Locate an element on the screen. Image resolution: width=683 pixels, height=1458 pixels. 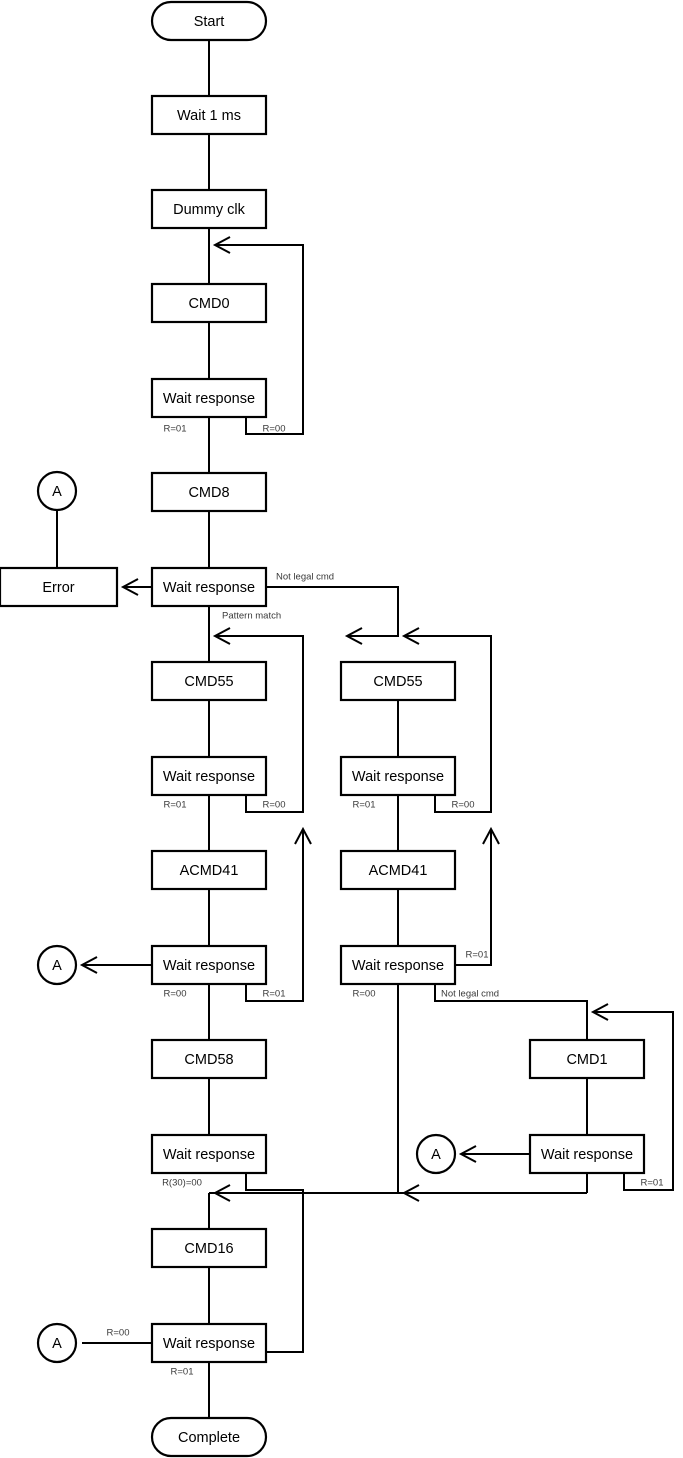
flow-node-wait_cmd0: Wait response is located at coordinates (209, 398).